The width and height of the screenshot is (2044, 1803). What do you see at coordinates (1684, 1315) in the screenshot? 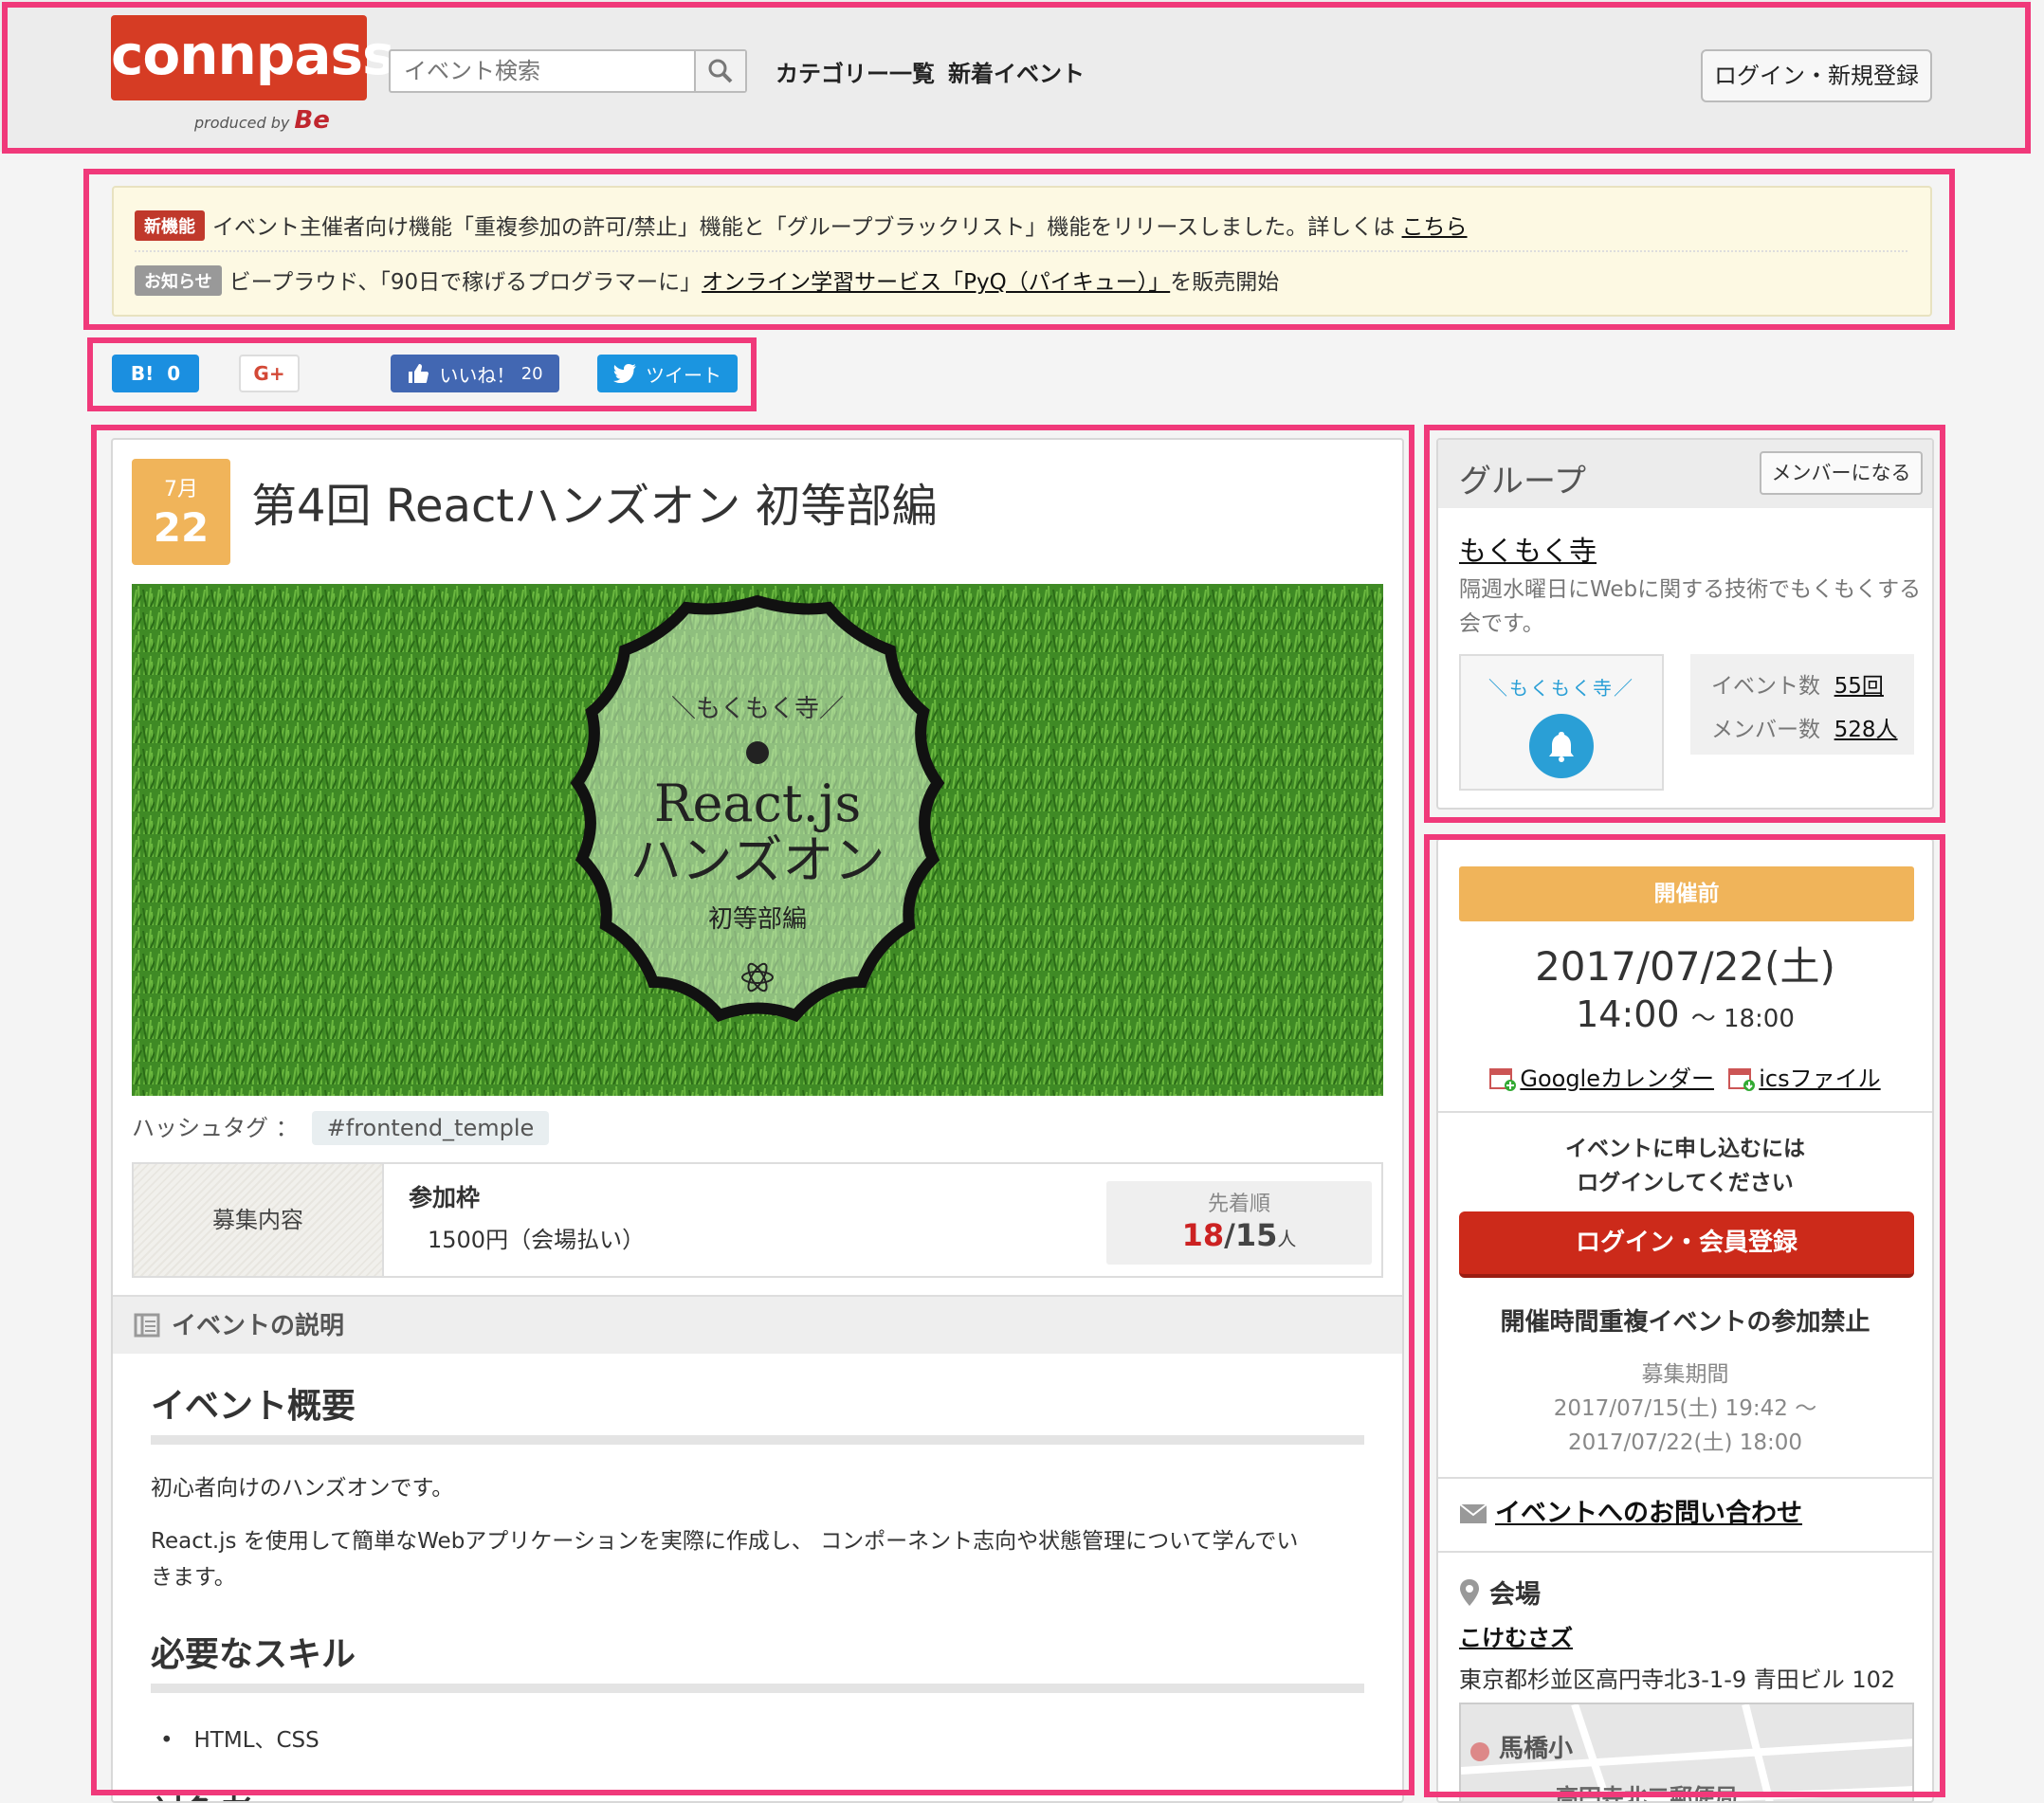
I see `highlight-event-info` at bounding box center [1684, 1315].